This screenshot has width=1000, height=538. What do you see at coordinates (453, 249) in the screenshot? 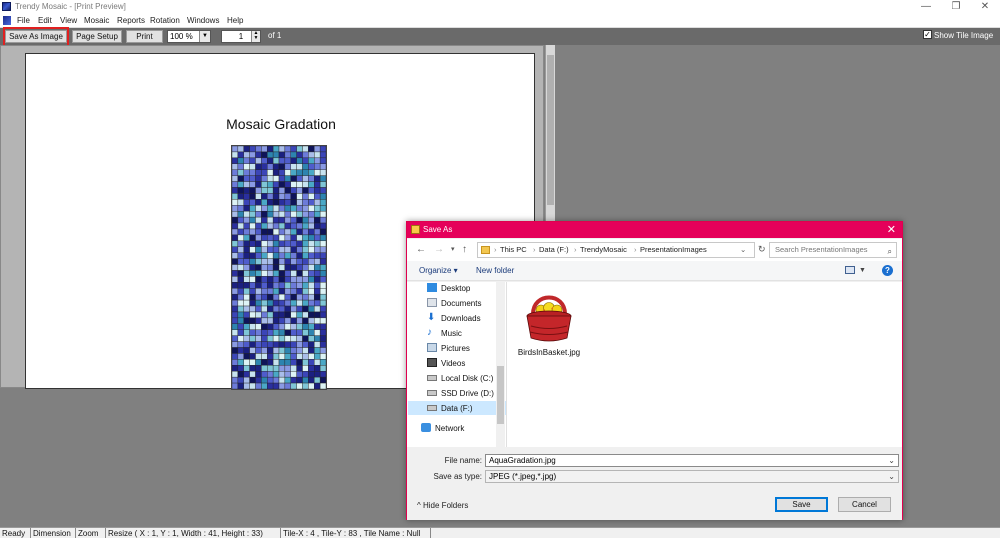
I see `recent-chevron-icon: ▾` at bounding box center [453, 249].